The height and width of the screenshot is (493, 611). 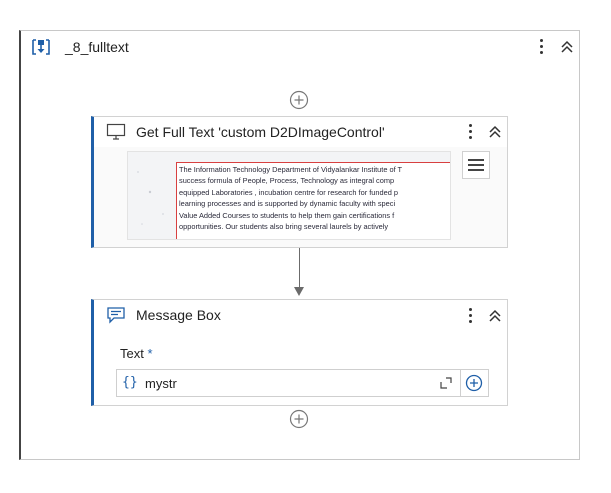 What do you see at coordinates (299, 100) in the screenshot?
I see `add-activity-top-icon` at bounding box center [299, 100].